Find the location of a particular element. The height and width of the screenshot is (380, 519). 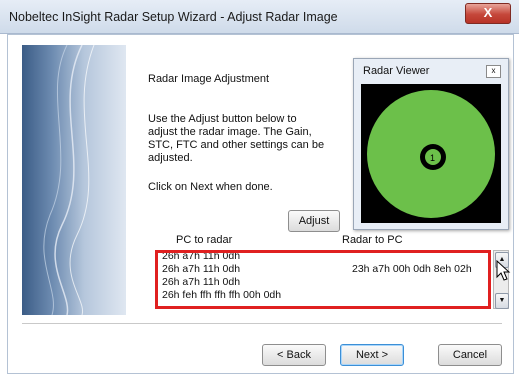

description-line: adjust the radar image. The Gain, is located at coordinates (230, 132).